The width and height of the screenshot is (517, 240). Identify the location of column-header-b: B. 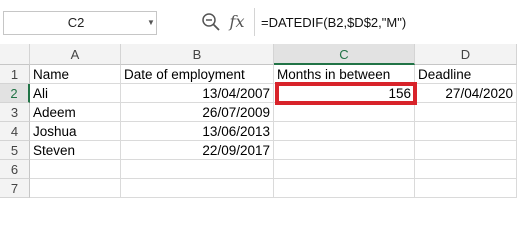
(197, 54).